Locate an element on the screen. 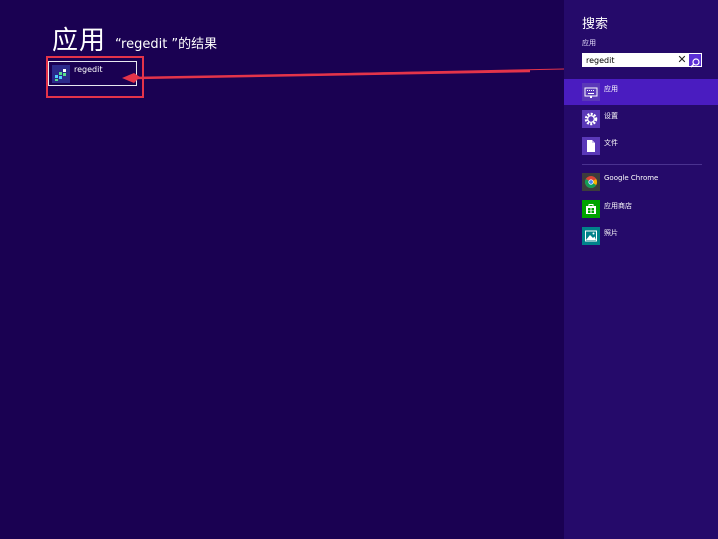 This screenshot has height=539, width=718. scope-files: 文件 is located at coordinates (641, 146).